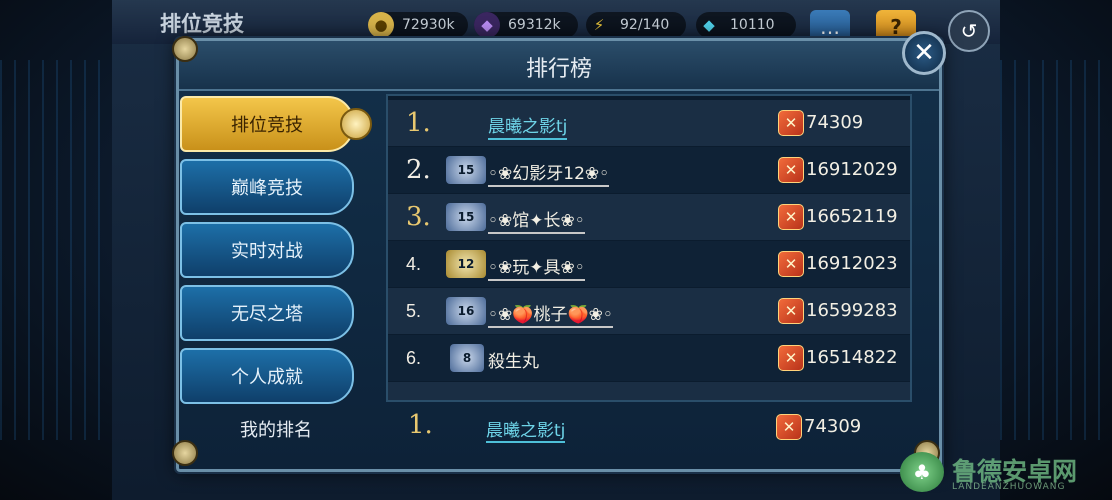 The width and height of the screenshot is (1112, 500). Describe the element at coordinates (558, 69) in the screenshot. I see `panel-title: 排行榜` at that location.